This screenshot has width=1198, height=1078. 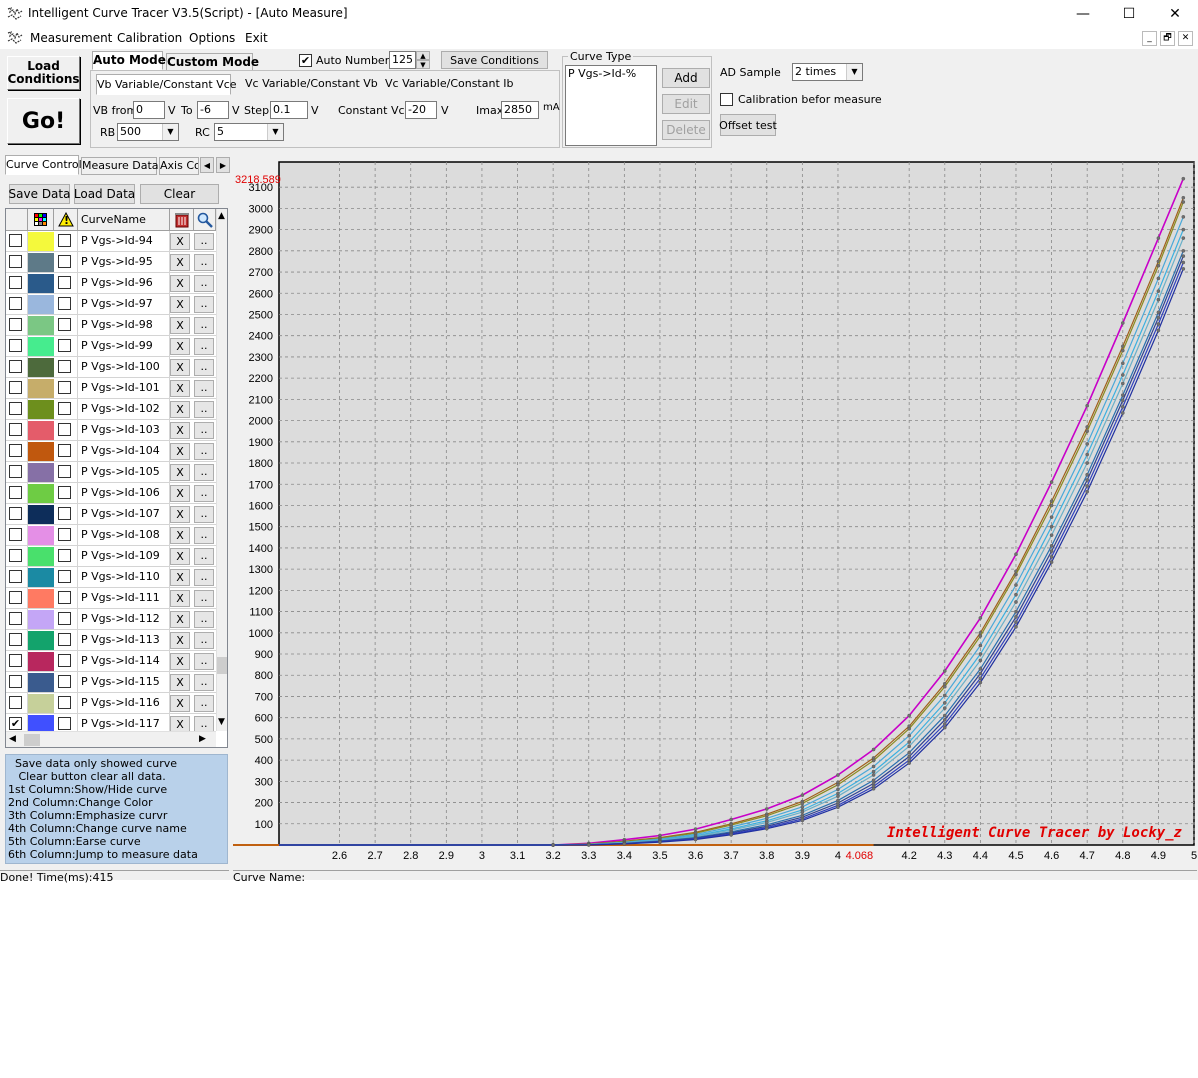 What do you see at coordinates (222, 665) in the screenshot?
I see `scroll-thumb` at bounding box center [222, 665].